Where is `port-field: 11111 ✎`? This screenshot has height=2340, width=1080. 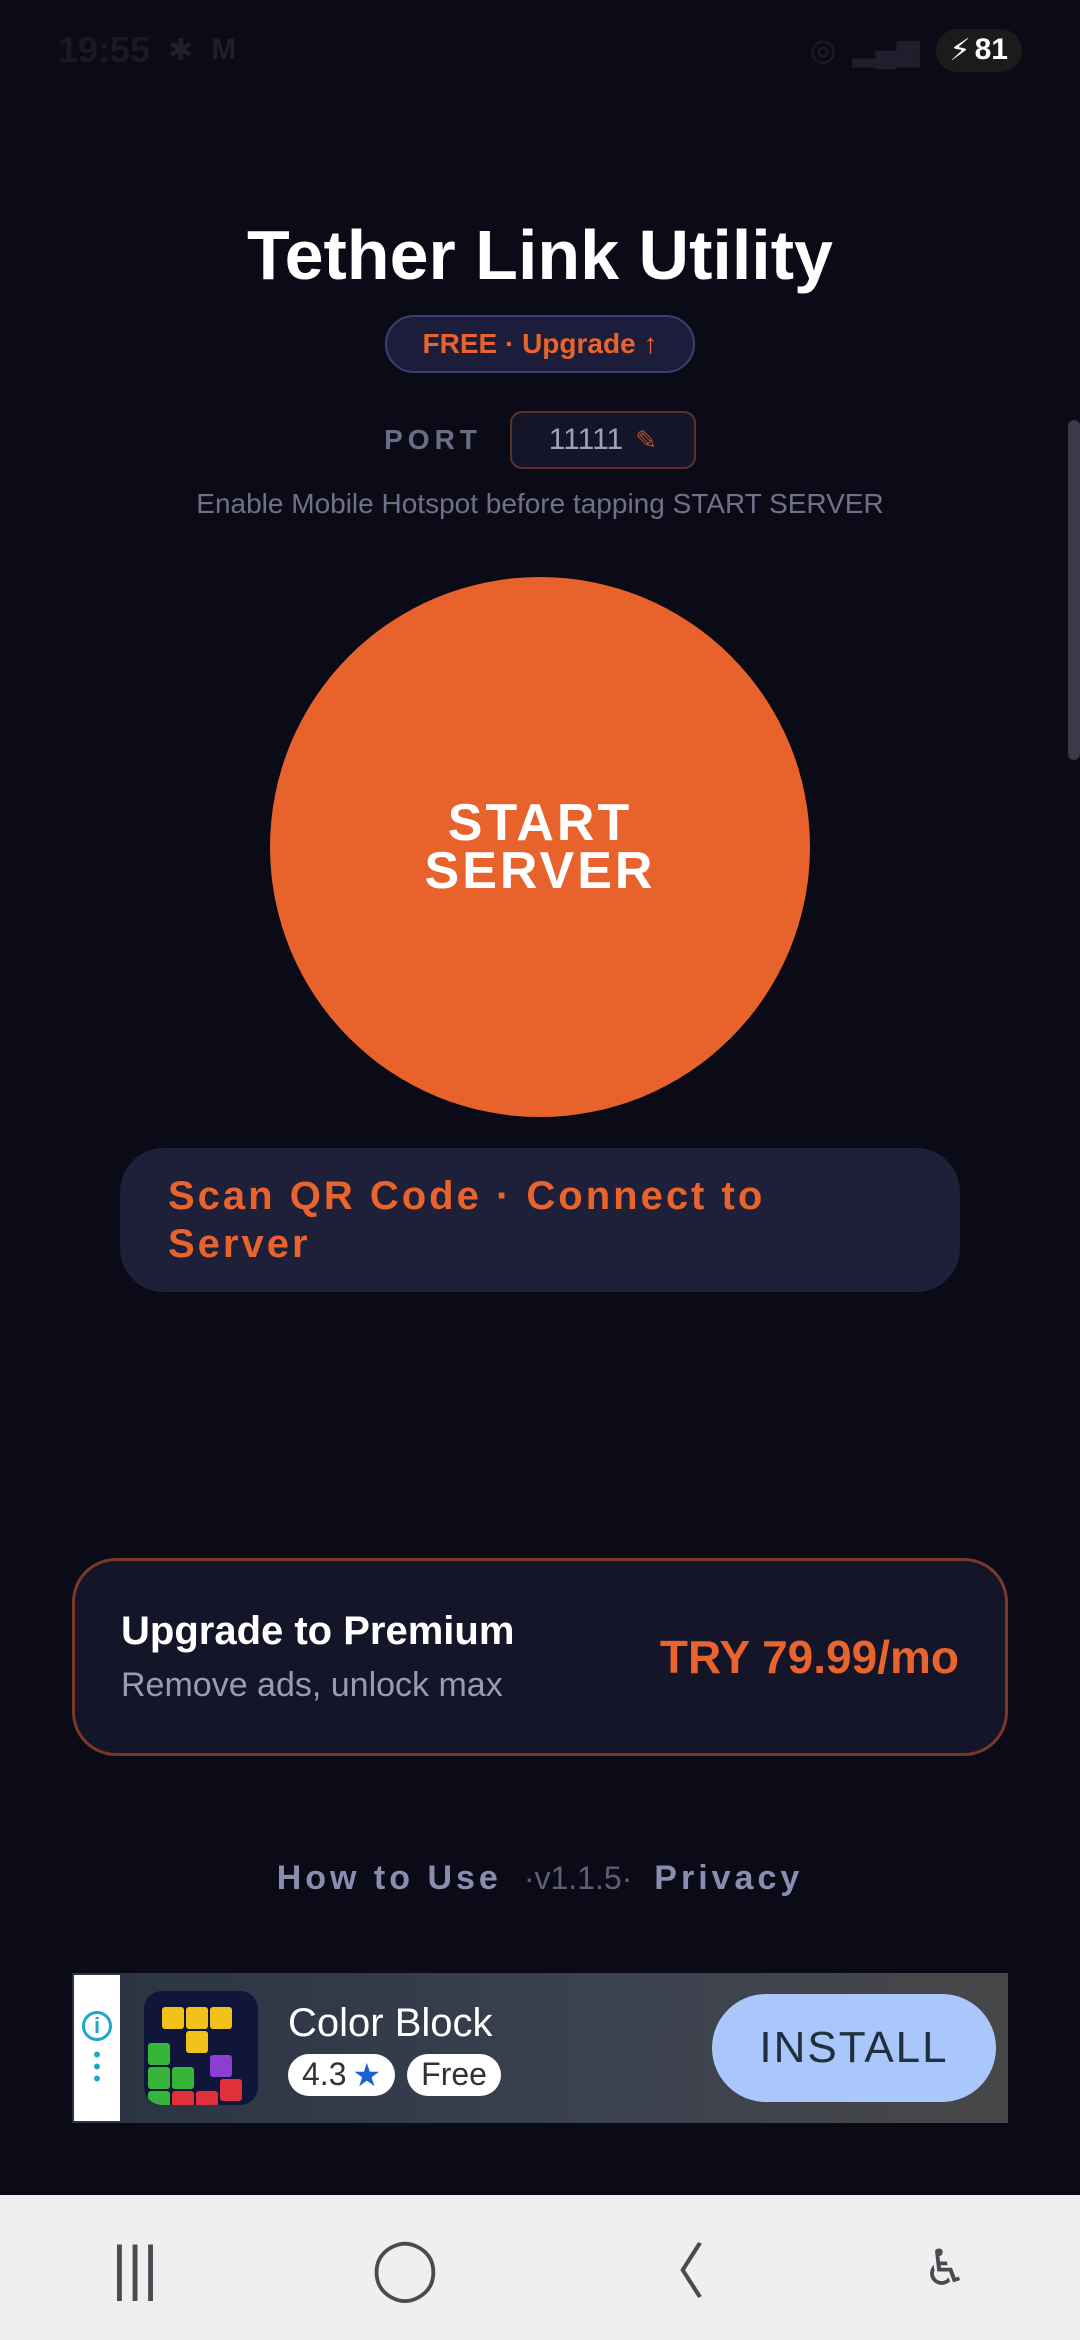
port-field: 11111 ✎ is located at coordinates (602, 440).